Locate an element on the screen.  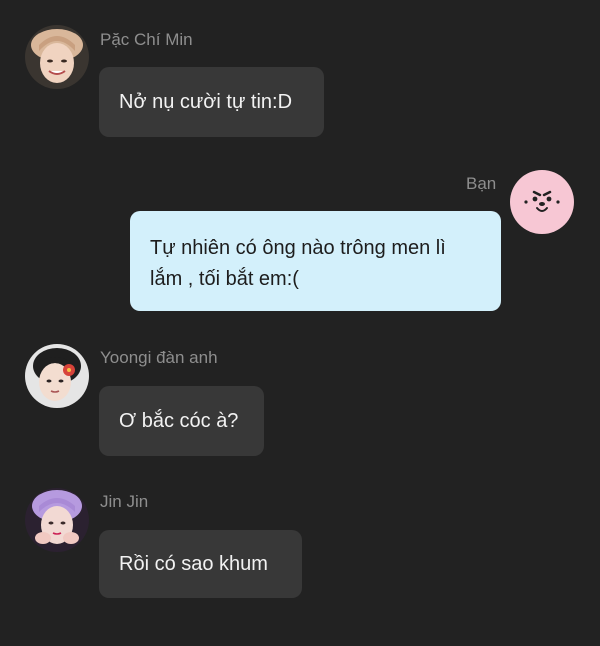
avatar-jin-icon is located at coordinates (57, 520).